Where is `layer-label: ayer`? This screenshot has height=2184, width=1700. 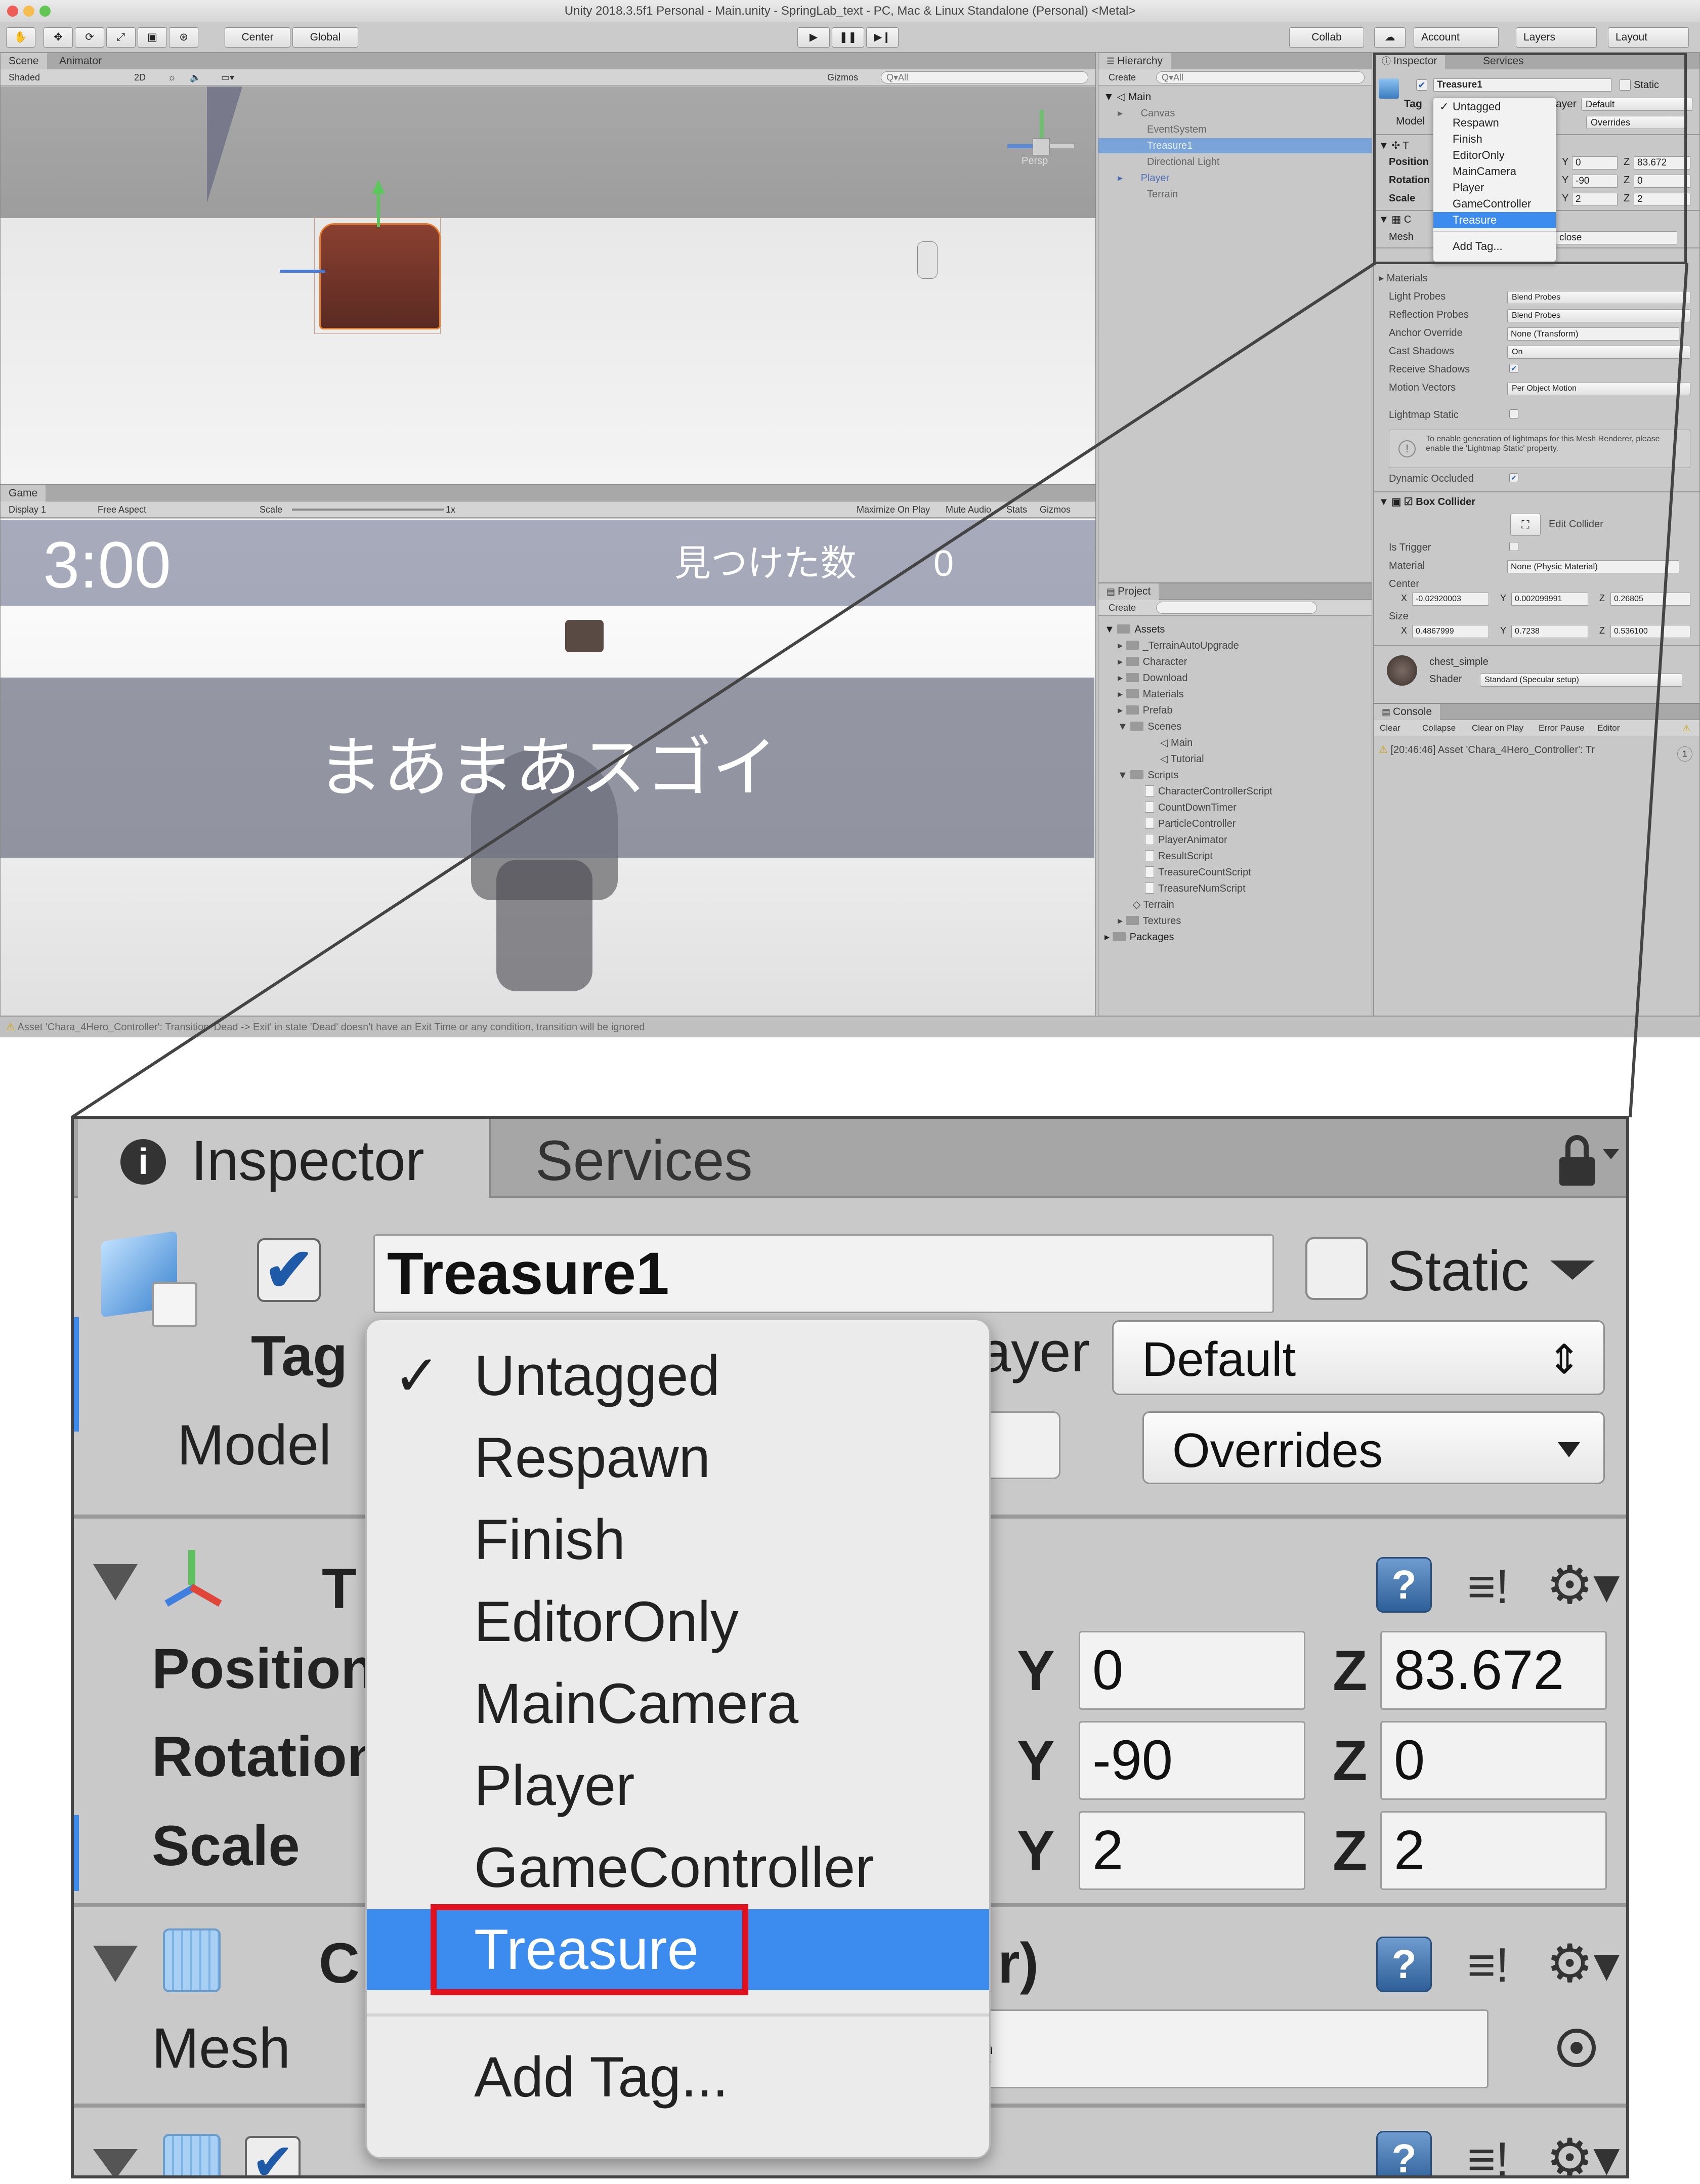 layer-label: ayer is located at coordinates (1035, 1351).